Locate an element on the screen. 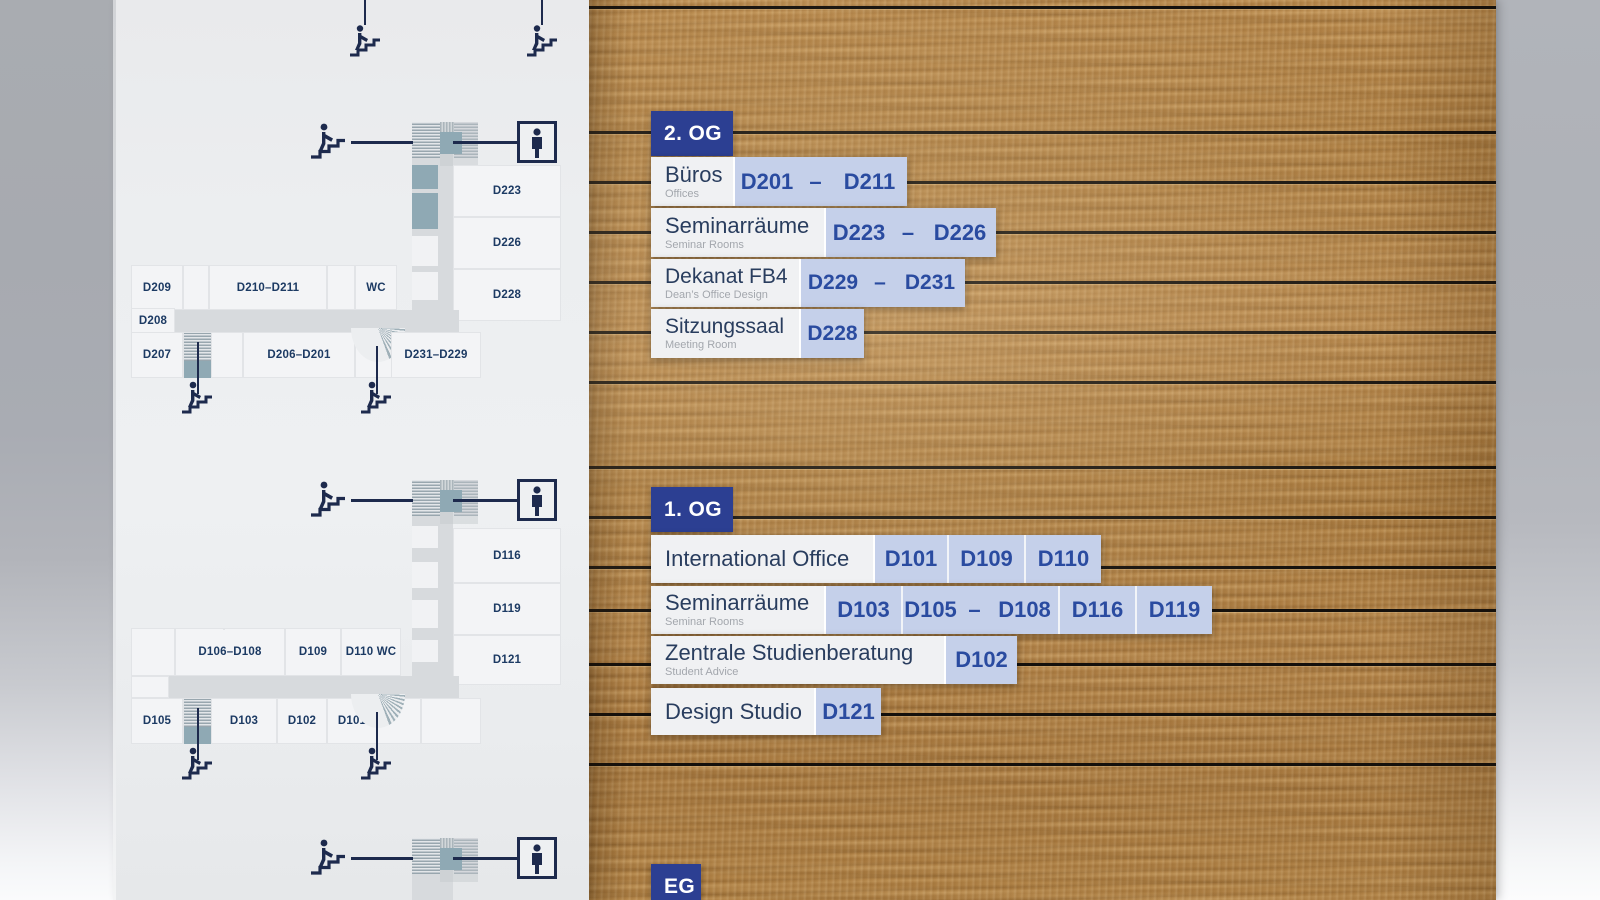 The height and width of the screenshot is (900, 1600). room-code: D105 is located at coordinates (929, 610).